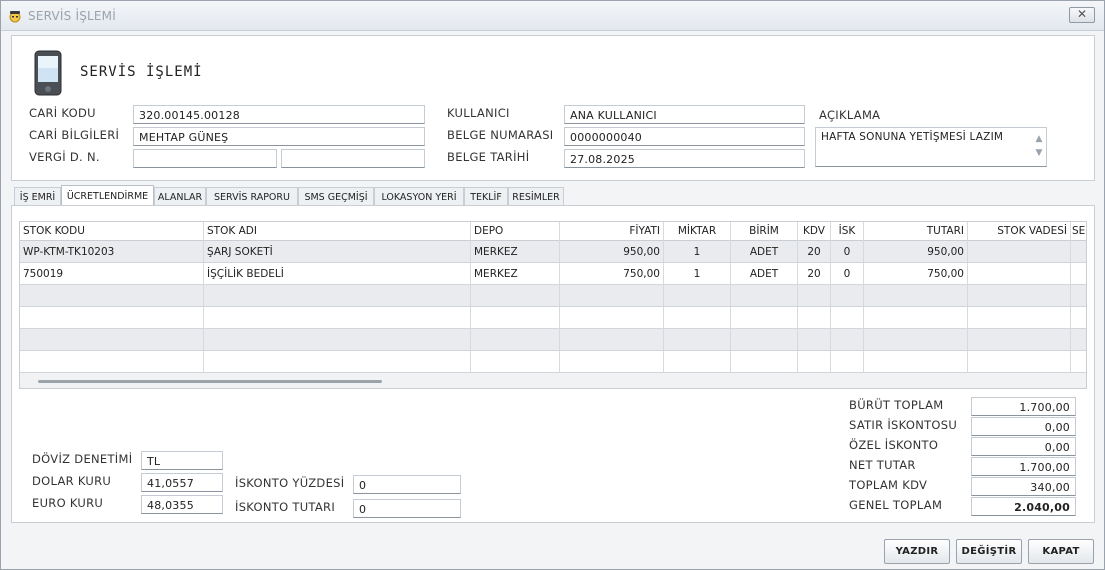  What do you see at coordinates (337, 251) in the screenshot?
I see `grid-cell: ŞARJ SOKETİ` at bounding box center [337, 251].